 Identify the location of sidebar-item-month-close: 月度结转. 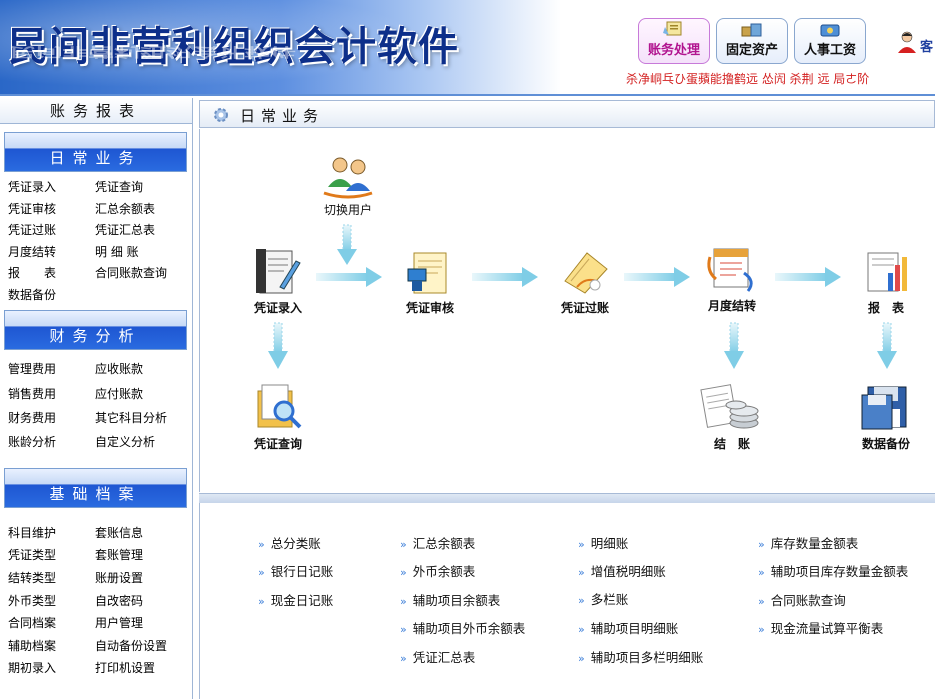
(32, 251).